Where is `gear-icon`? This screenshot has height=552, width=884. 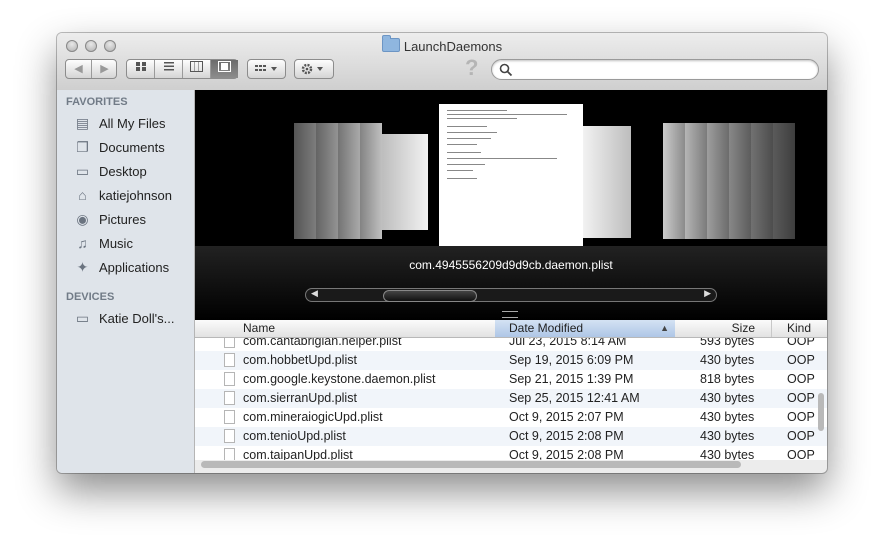 gear-icon is located at coordinates (312, 69).